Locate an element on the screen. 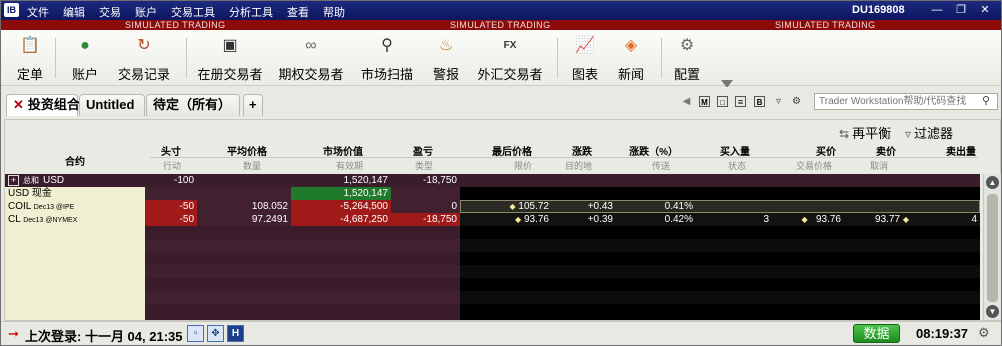 The width and height of the screenshot is (1002, 346). menu-view: 查看 is located at coordinates (298, 12).